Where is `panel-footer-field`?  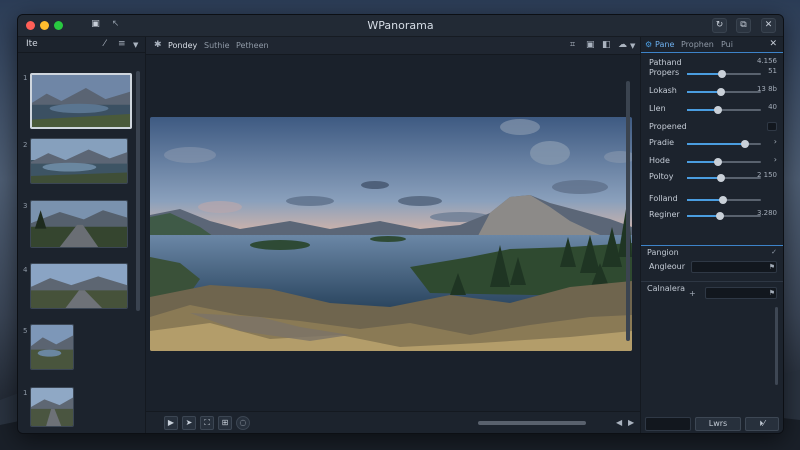
panel-footer-field is located at coordinates (668, 424).